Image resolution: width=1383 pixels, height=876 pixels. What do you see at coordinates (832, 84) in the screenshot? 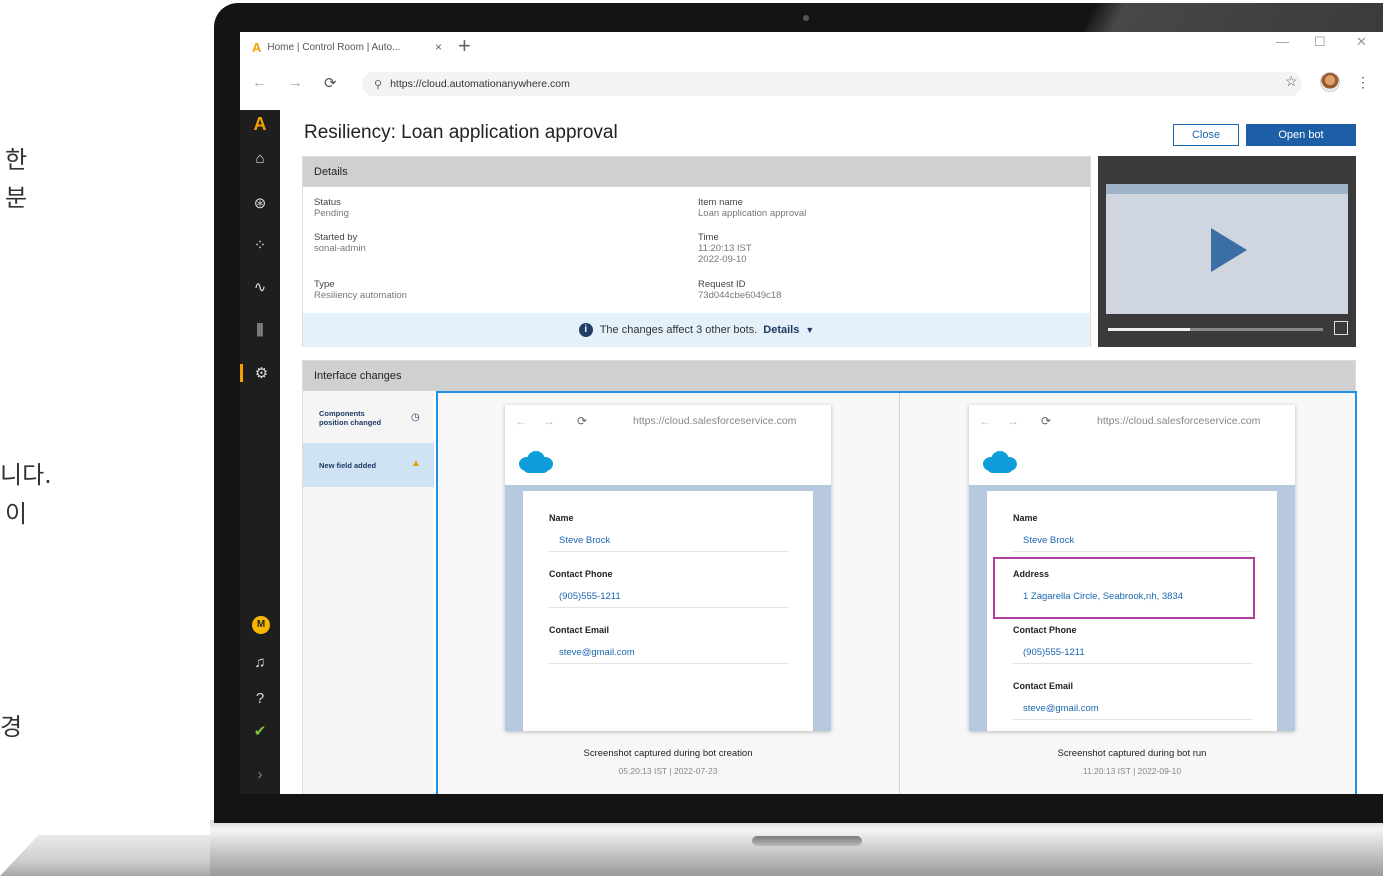
I see `url-input: ⚲ https://cloud.automationanywhere.com` at bounding box center [832, 84].